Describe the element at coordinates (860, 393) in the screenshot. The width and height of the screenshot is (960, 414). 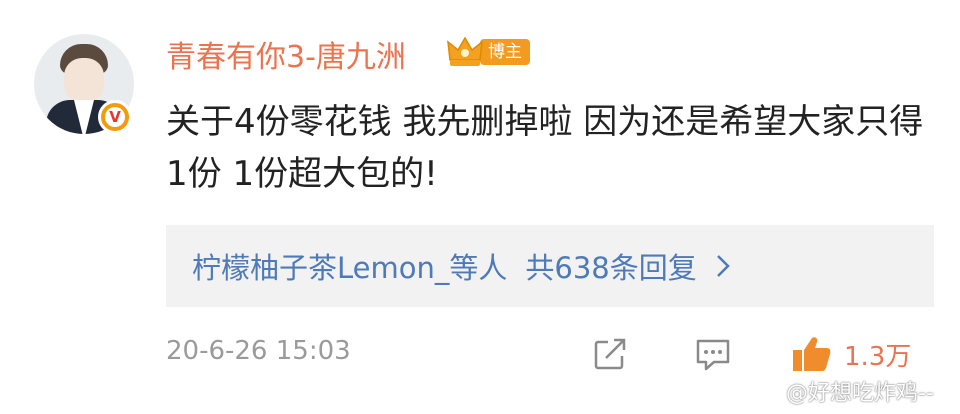
I see `watermark-text: @好想吃炸鸡--` at that location.